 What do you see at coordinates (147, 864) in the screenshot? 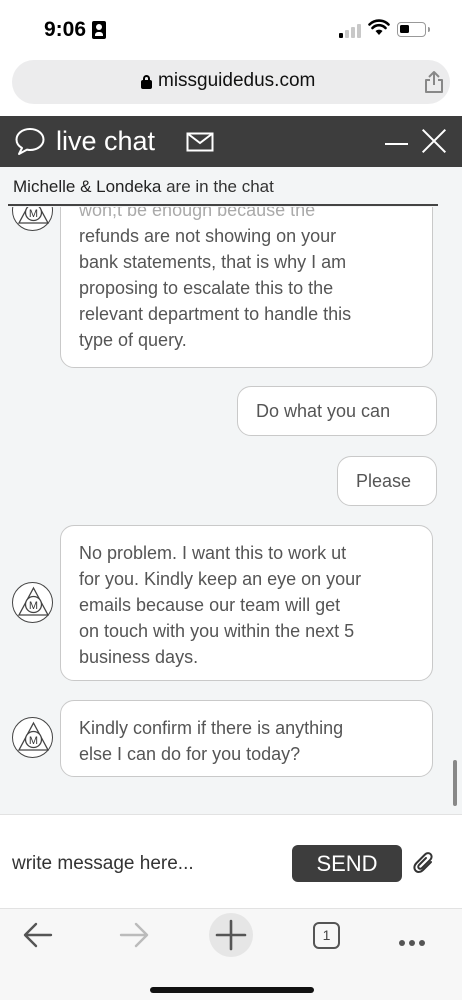
I see `message-input` at bounding box center [147, 864].